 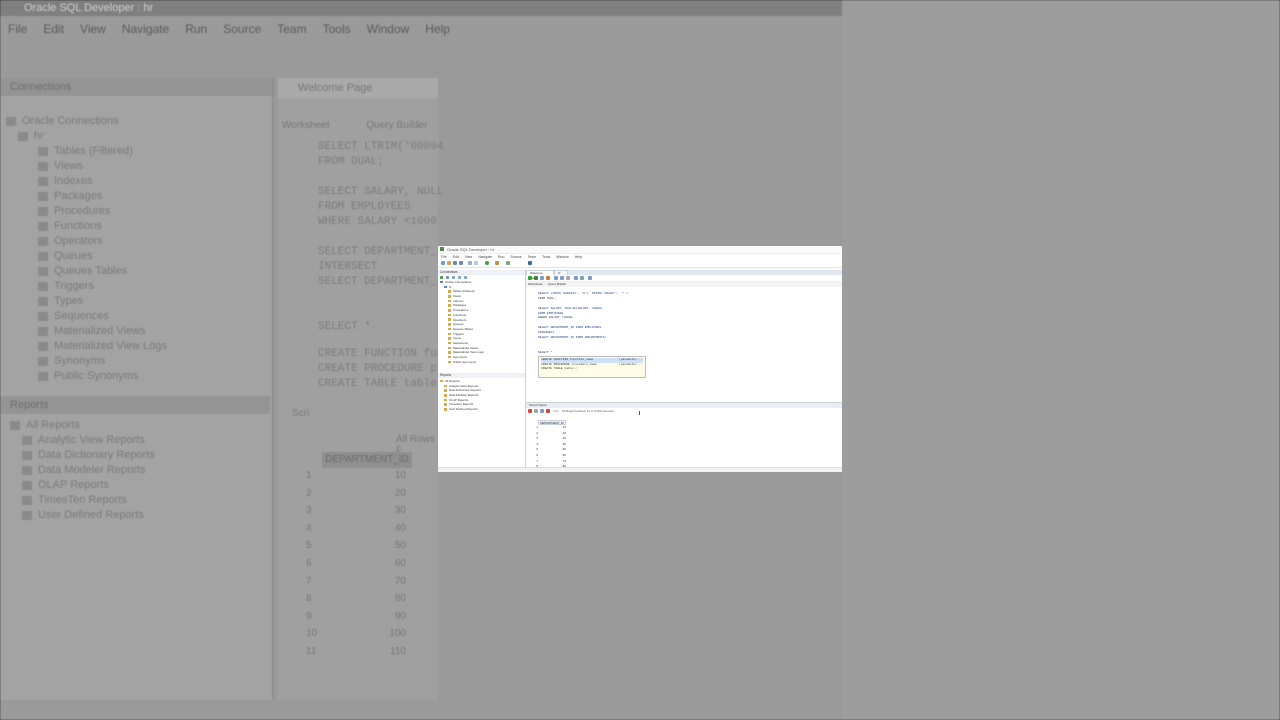 I want to click on bg-report-item: Analytic View Reports, so click(x=135, y=440).